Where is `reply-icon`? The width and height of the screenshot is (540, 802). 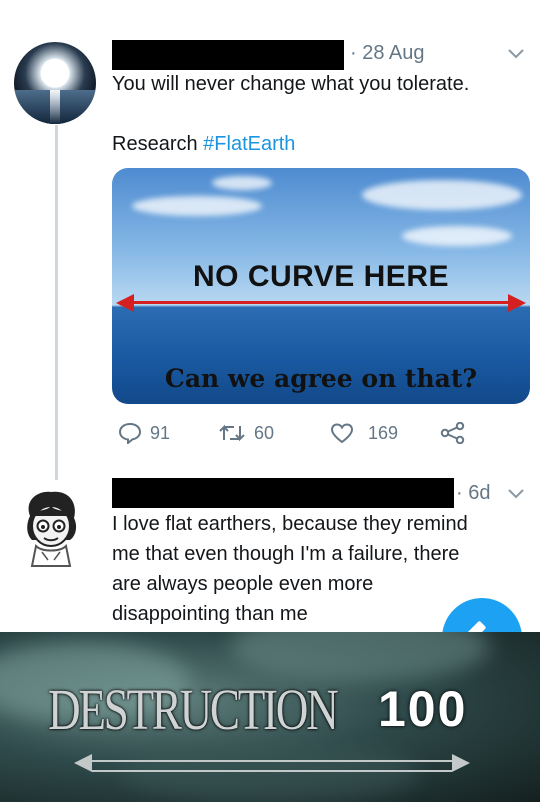
reply-icon is located at coordinates (130, 433).